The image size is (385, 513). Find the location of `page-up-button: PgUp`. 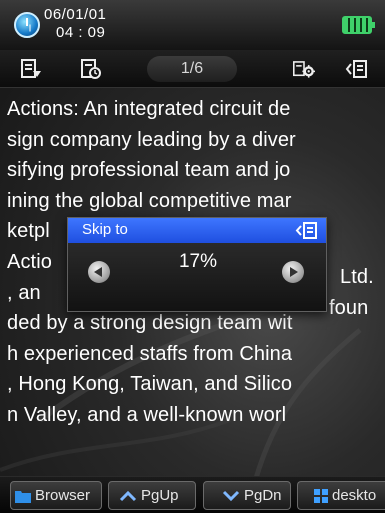

page-up-button: PgUp is located at coordinates (152, 495).